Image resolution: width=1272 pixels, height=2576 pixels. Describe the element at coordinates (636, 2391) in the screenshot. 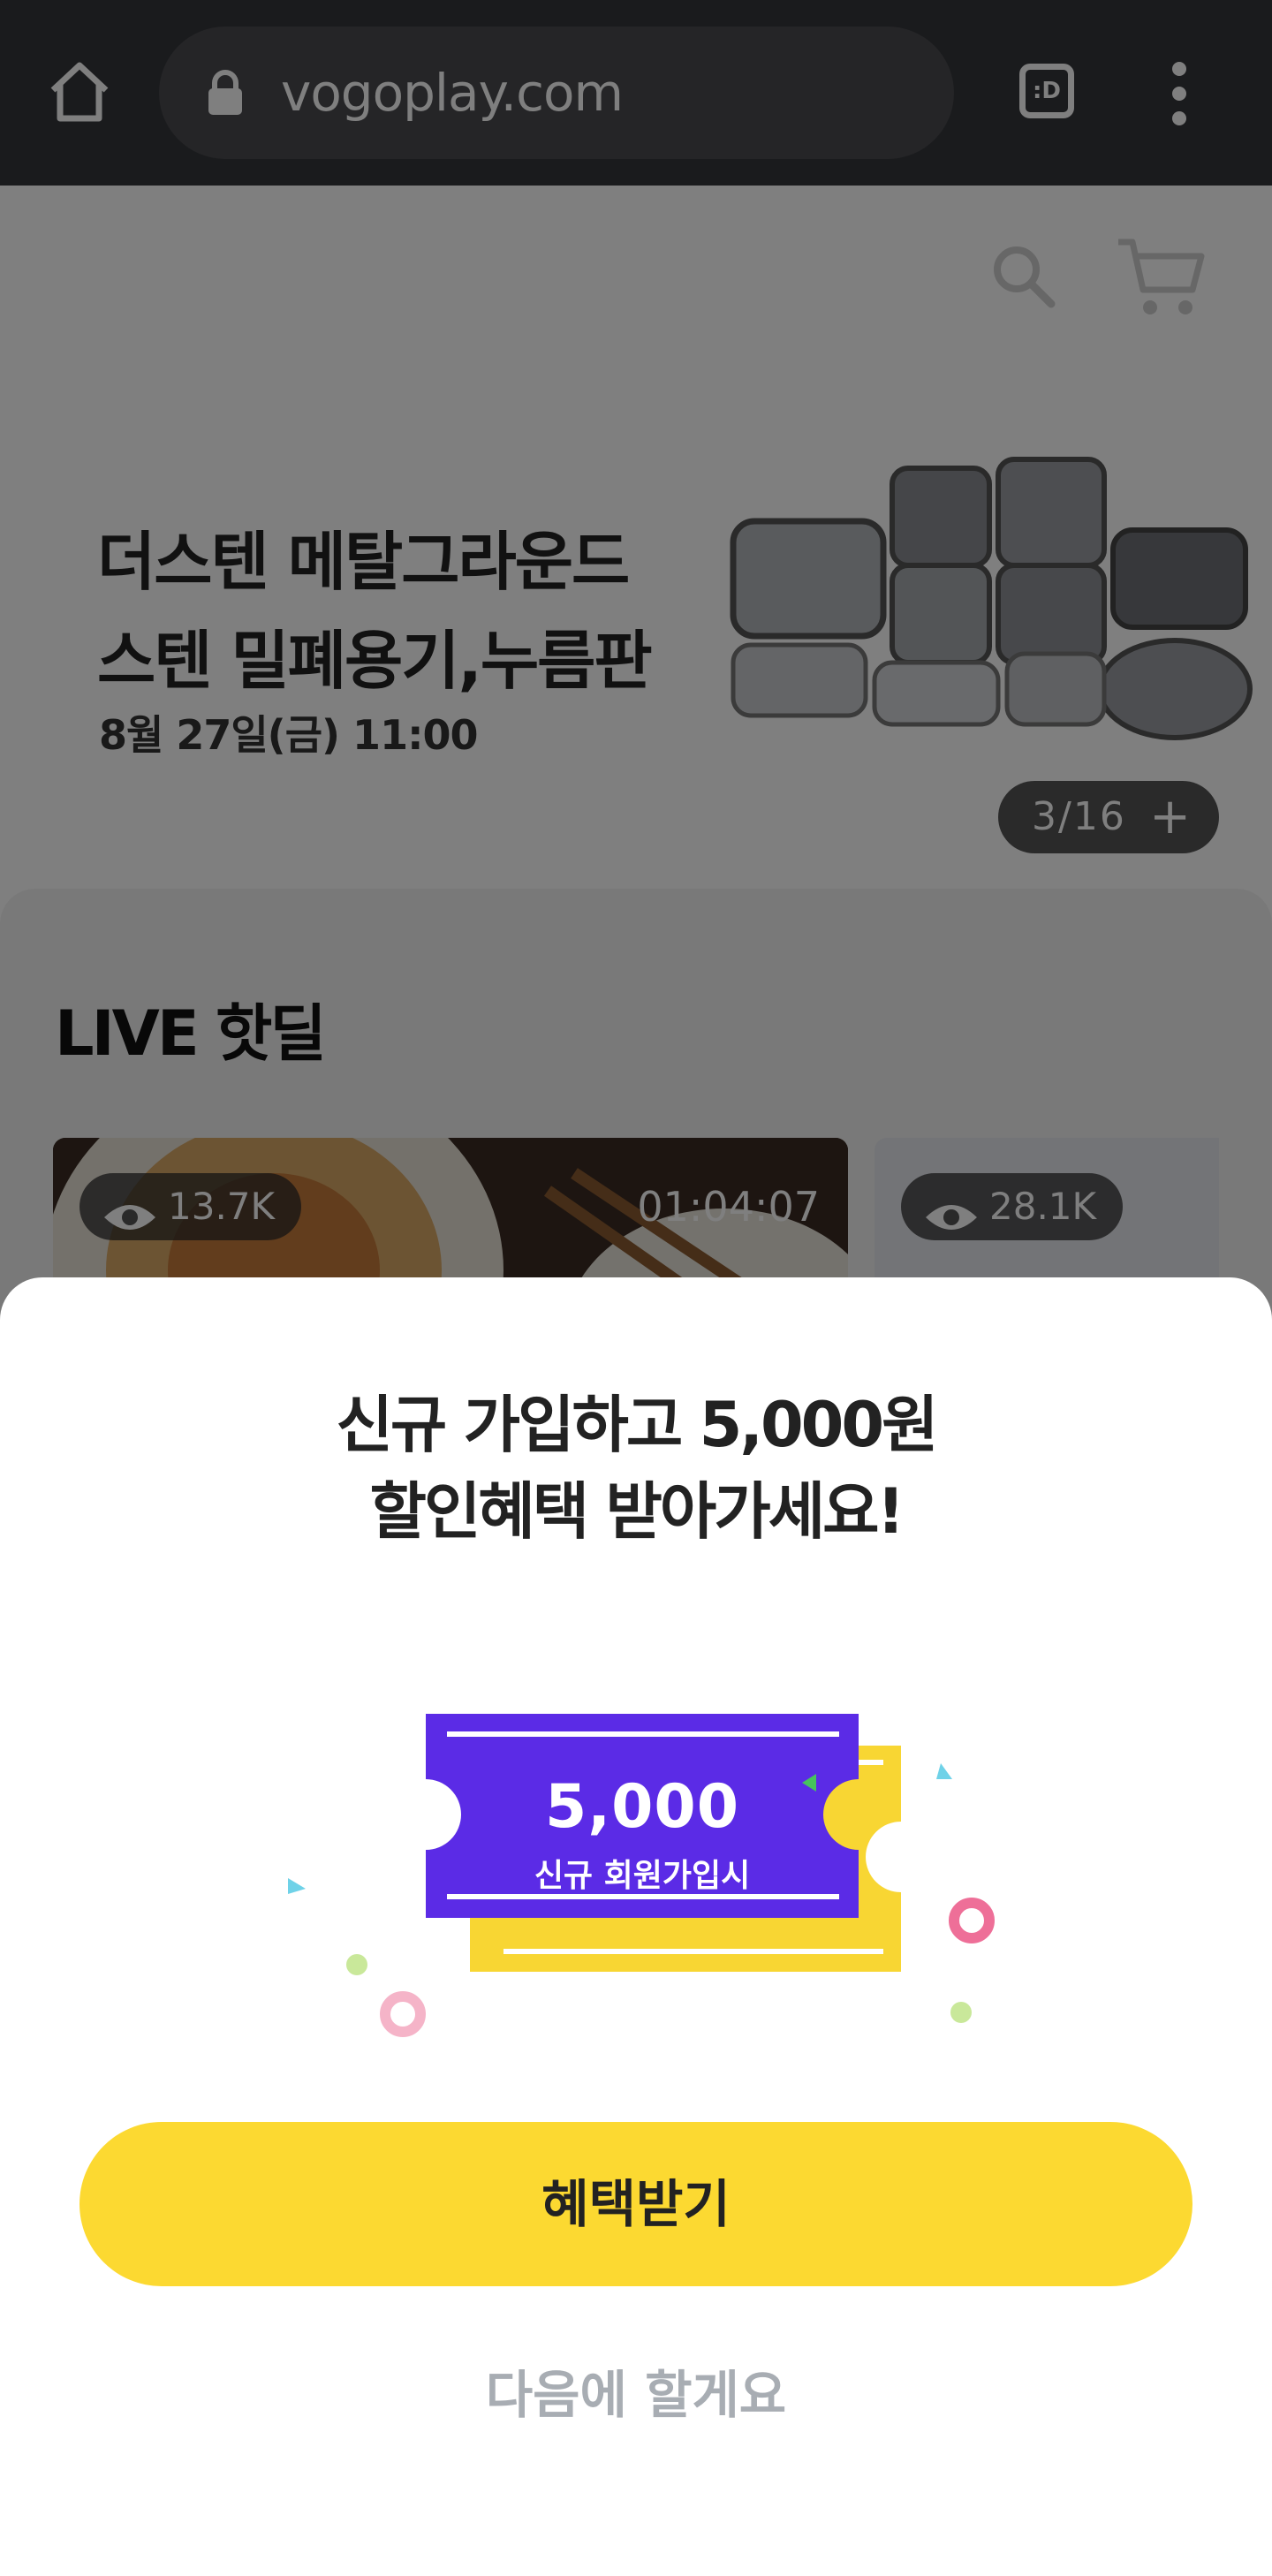

I see `maybe-later-link: 다음에 할게요` at that location.